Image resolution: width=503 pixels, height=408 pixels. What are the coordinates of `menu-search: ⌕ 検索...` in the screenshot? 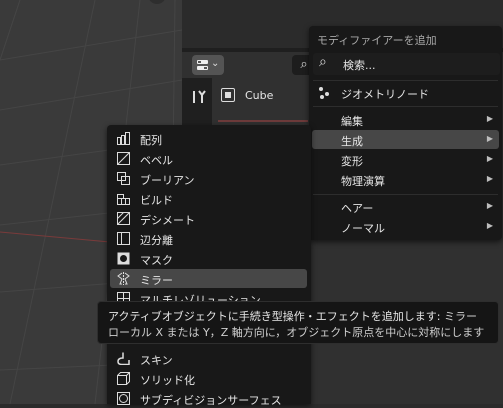 It's located at (406, 64).